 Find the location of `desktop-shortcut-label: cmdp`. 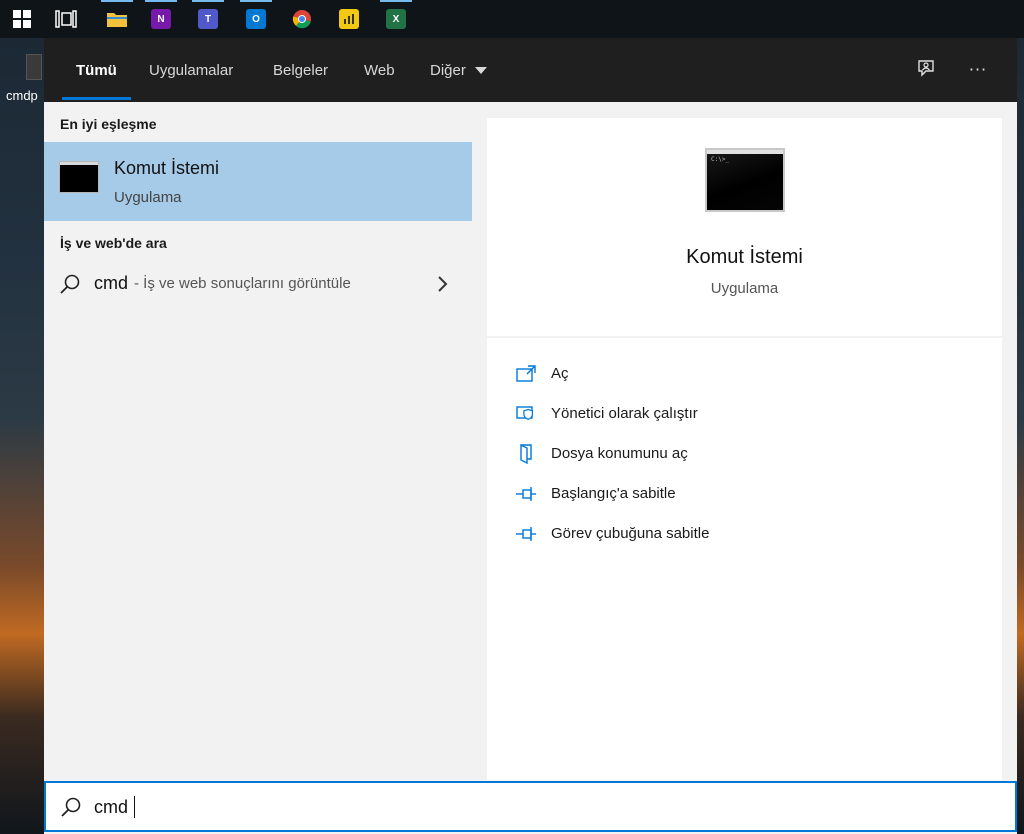

desktop-shortcut-label: cmdp is located at coordinates (22, 95).